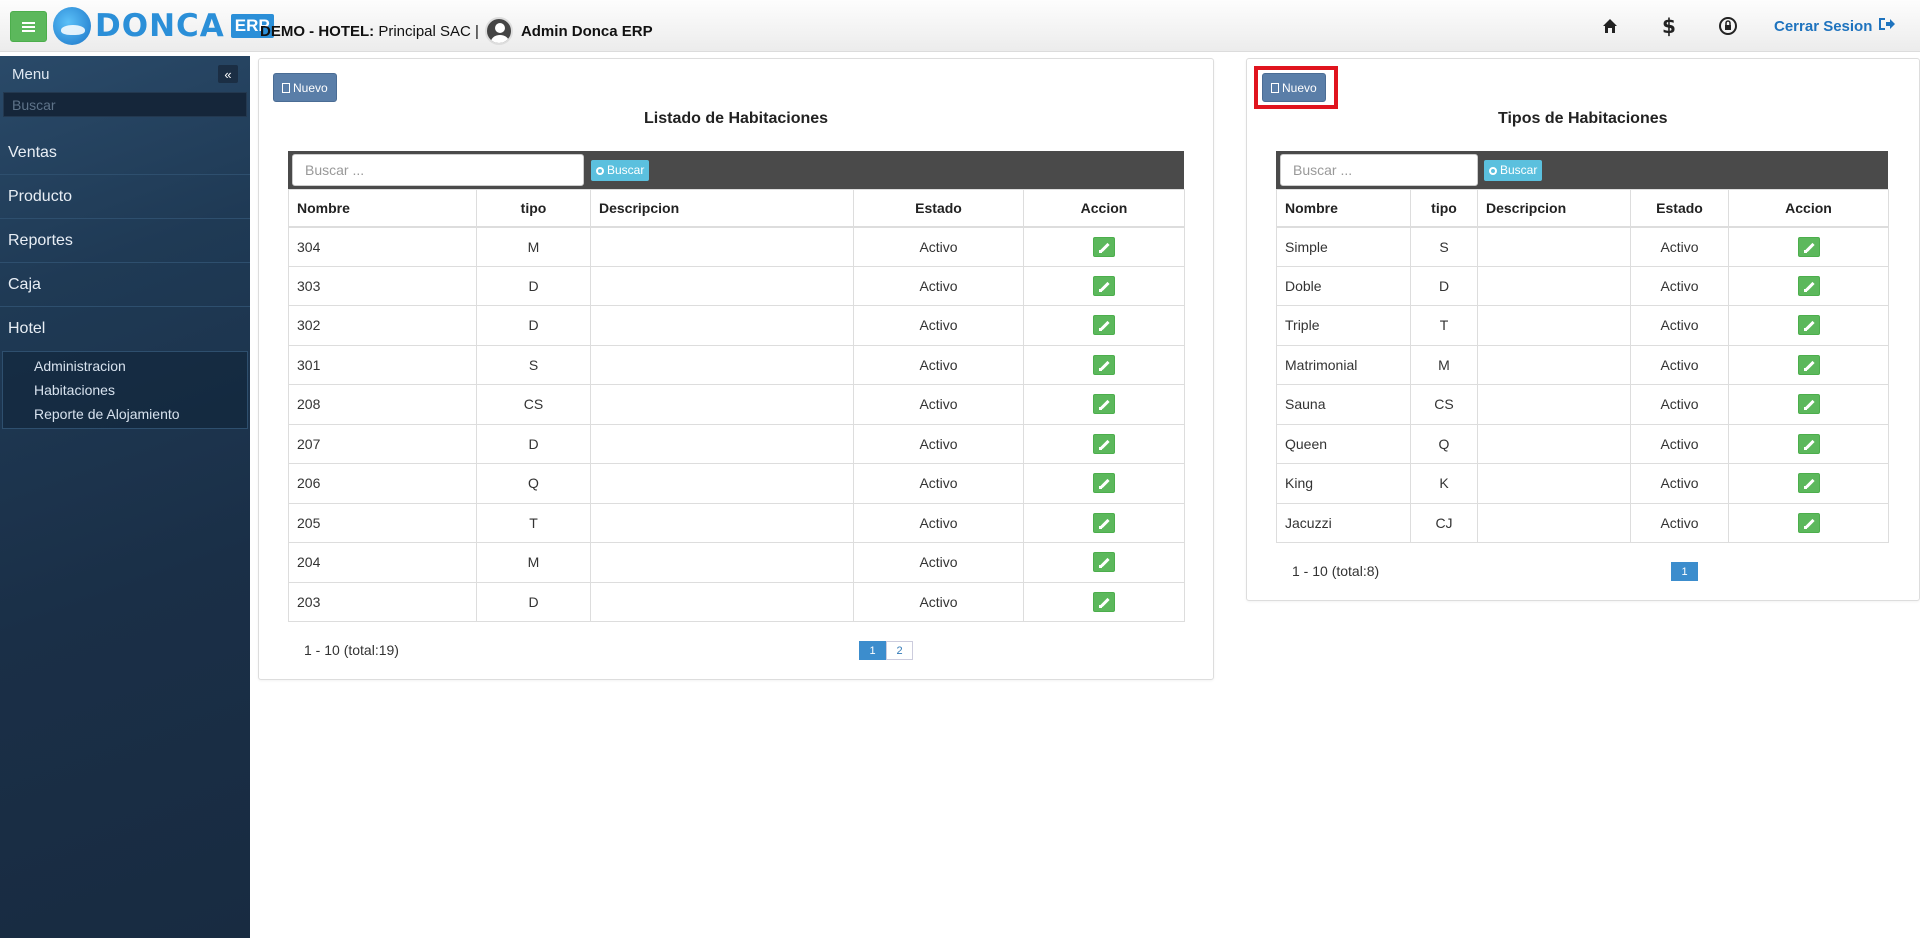  What do you see at coordinates (899, 650) in the screenshot?
I see `rooms-page-2-button: 2` at bounding box center [899, 650].